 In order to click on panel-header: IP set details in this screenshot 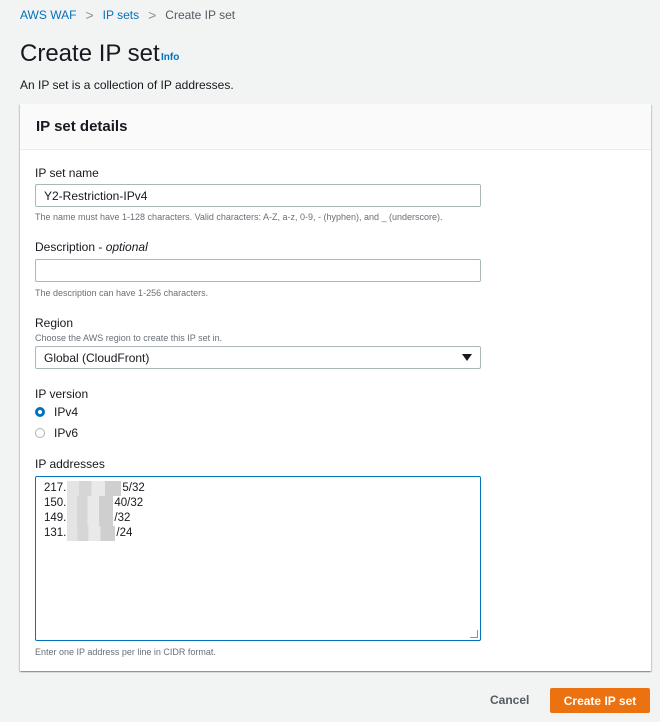, I will do `click(335, 127)`.